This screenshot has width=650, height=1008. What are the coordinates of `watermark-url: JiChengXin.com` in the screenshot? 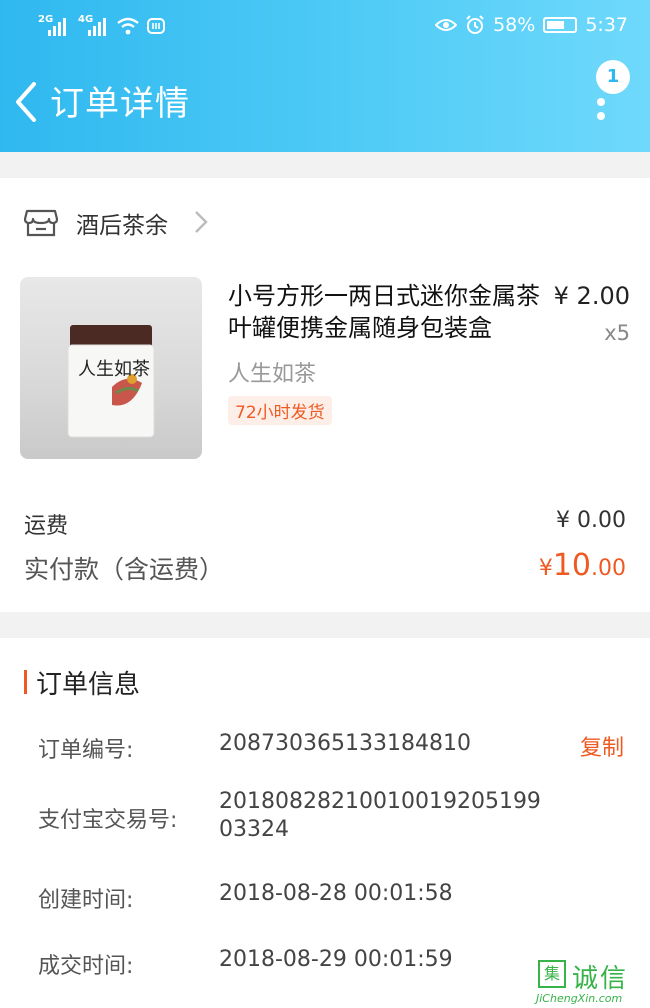 It's located at (579, 998).